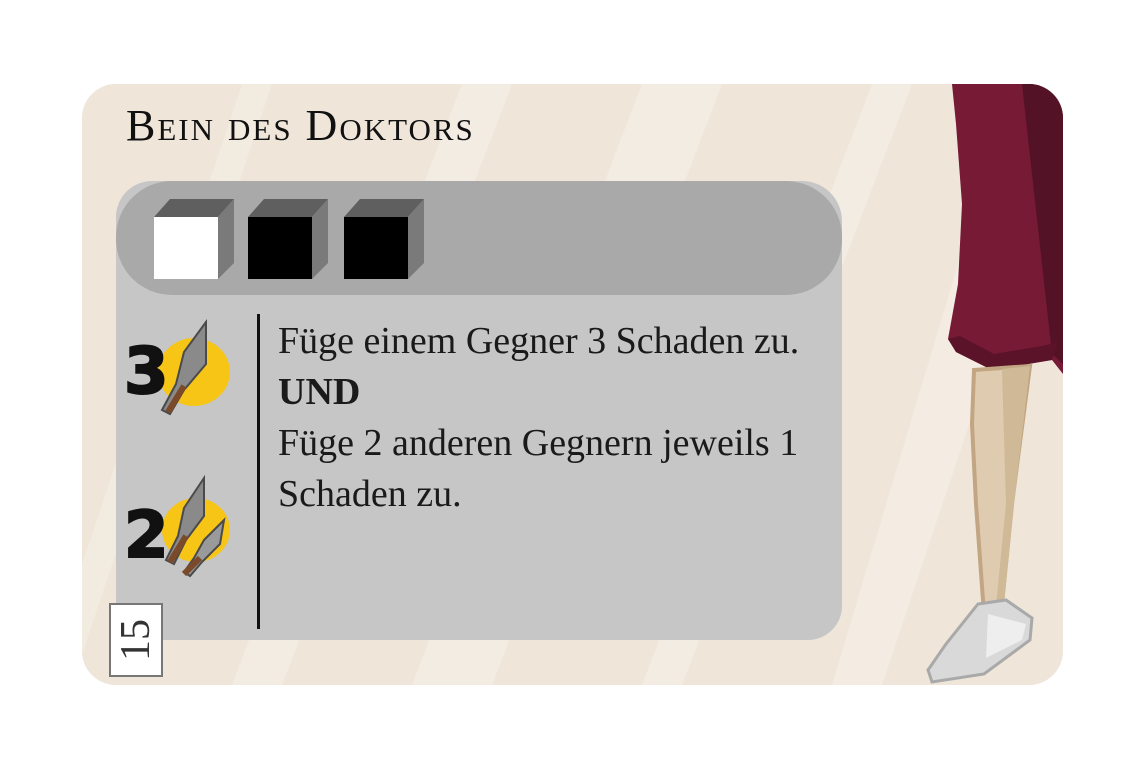  Describe the element at coordinates (479, 238) in the screenshot. I see `cost-bar` at that location.